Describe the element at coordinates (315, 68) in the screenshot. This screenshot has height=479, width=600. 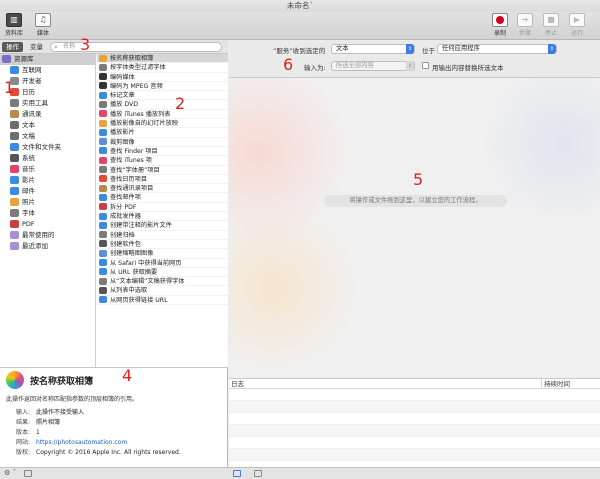
I see `service-input-as-label: 输入为:` at that location.